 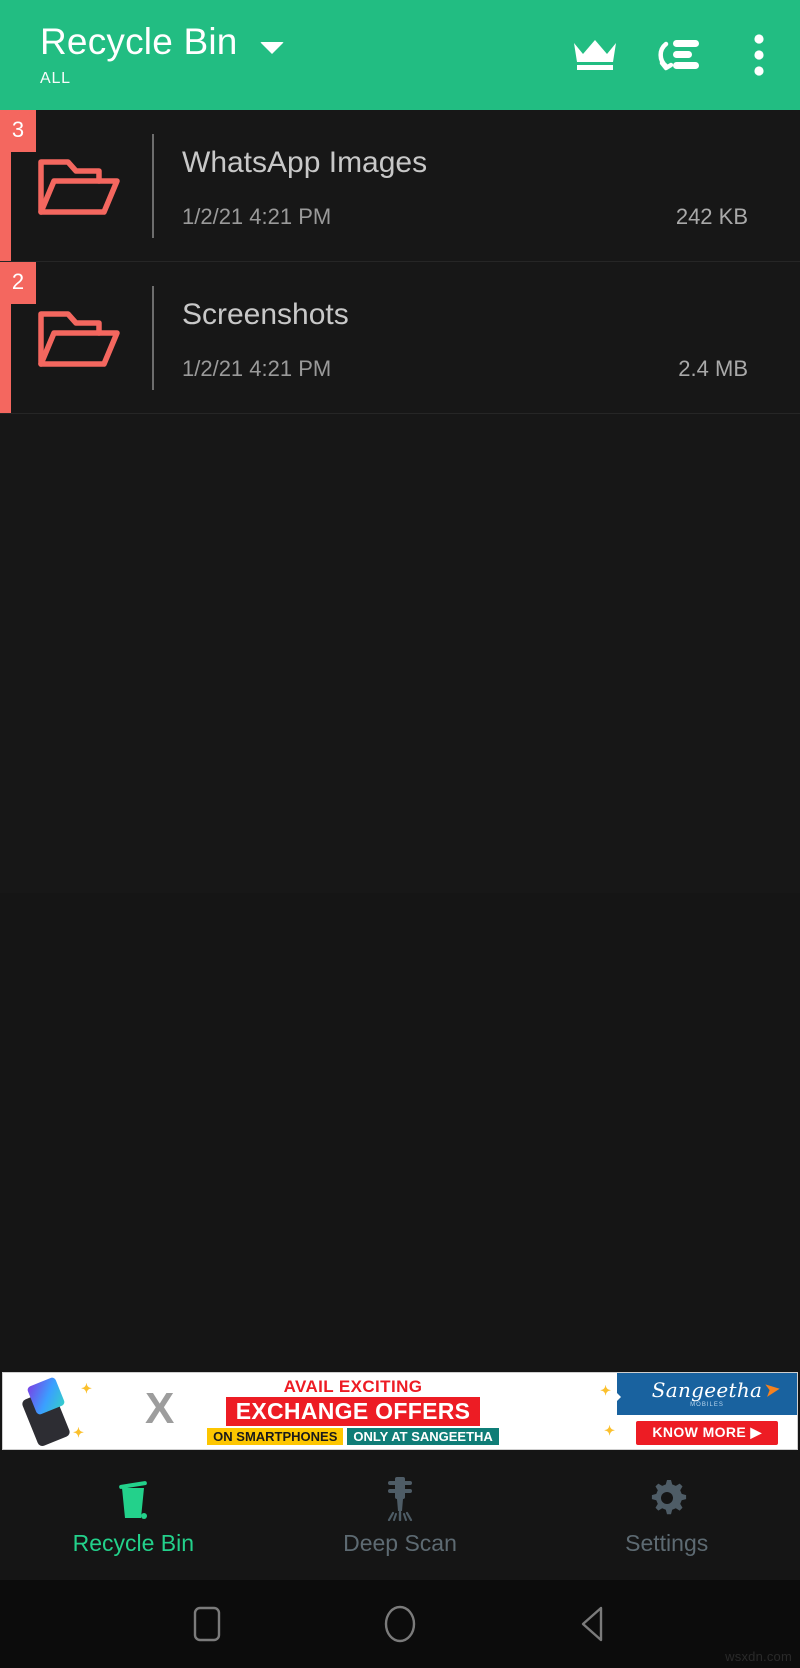 I want to click on ad-headline: AVAIL EXCITING, so click(x=353, y=1386).